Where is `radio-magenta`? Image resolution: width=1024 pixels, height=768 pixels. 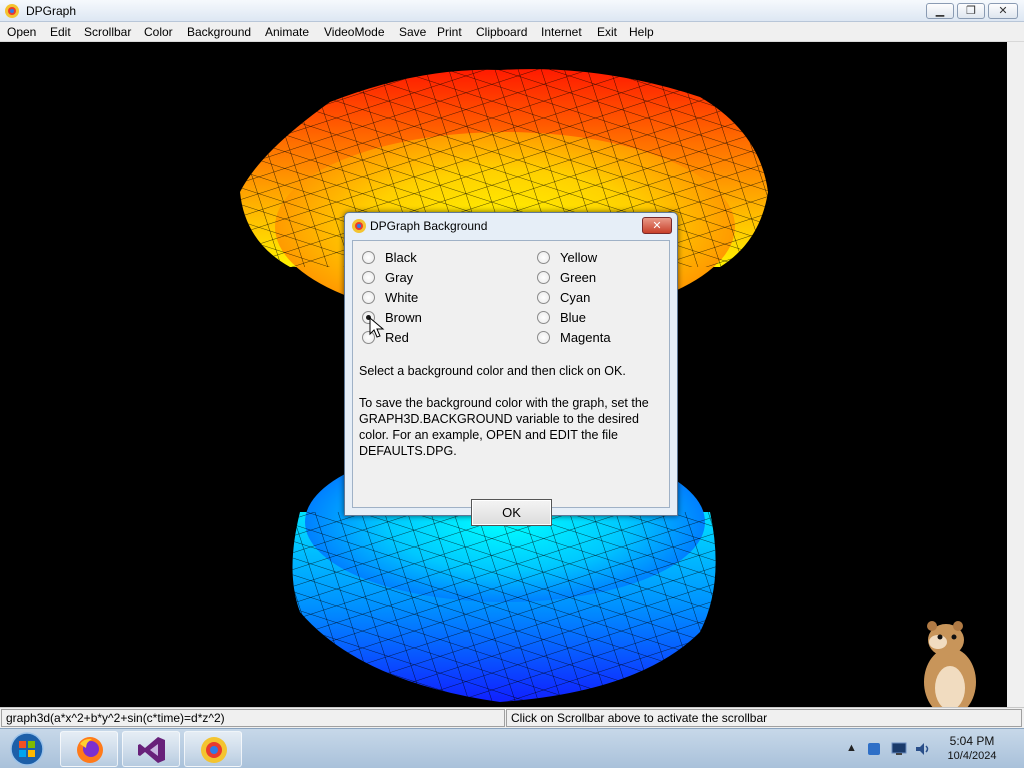
radio-magenta is located at coordinates (543, 337).